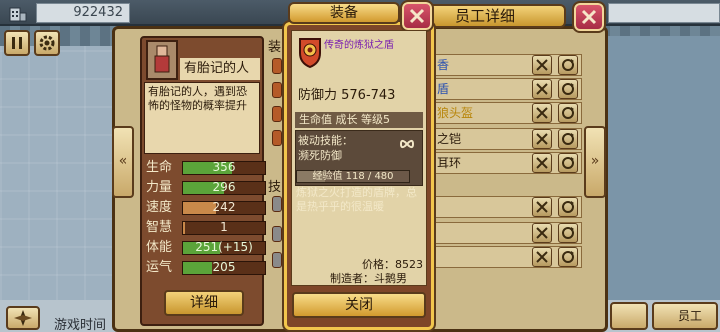 The width and height of the screenshot is (720, 332). I want to click on stat-value: 296, so click(224, 187).